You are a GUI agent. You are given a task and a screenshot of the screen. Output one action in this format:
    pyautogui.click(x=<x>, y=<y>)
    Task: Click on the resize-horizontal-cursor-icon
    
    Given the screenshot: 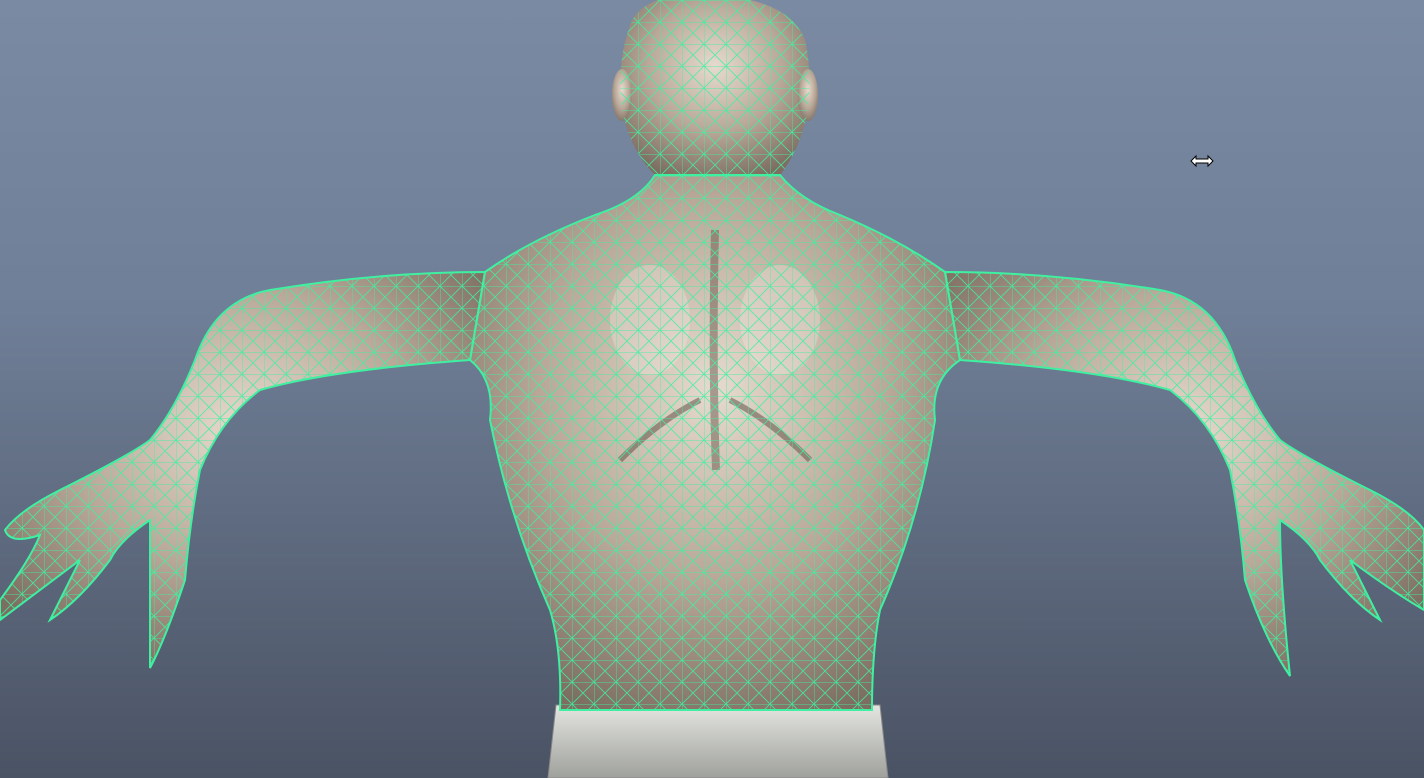 What is the action you would take?
    pyautogui.click(x=1202, y=161)
    